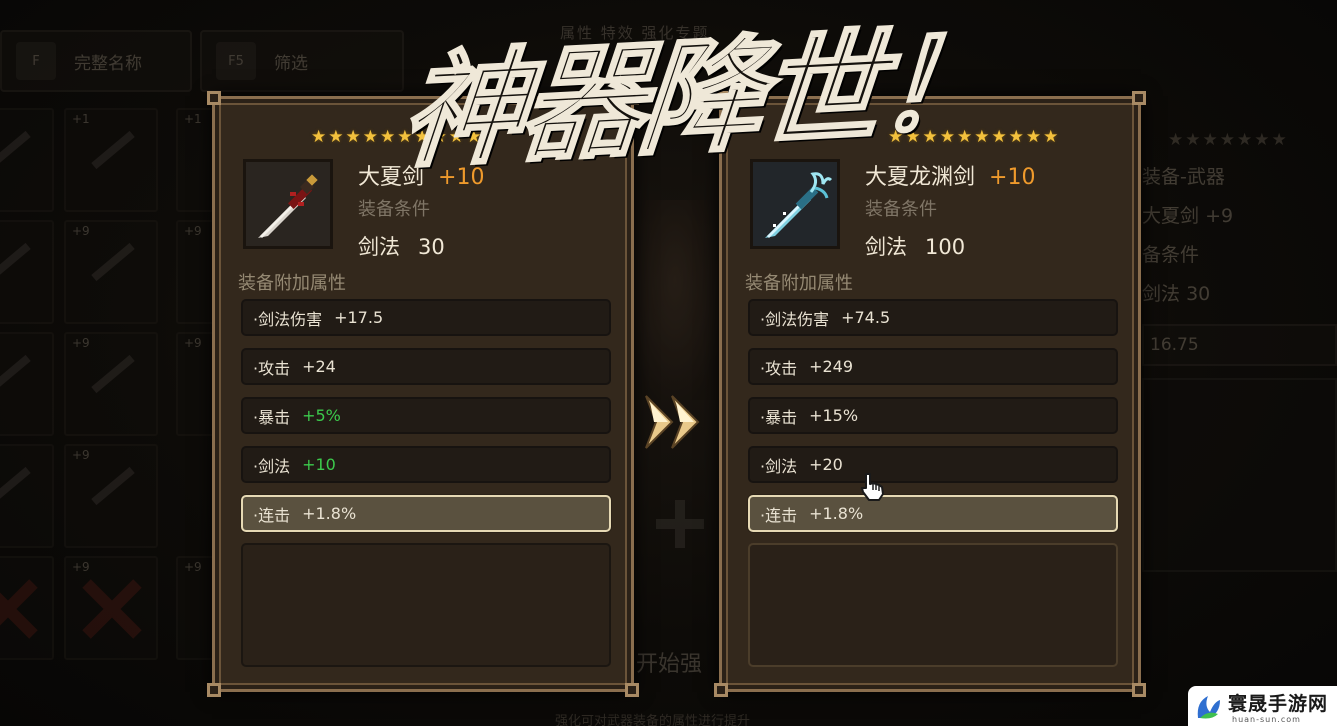 The width and height of the screenshot is (1337, 726). What do you see at coordinates (1228, 140) in the screenshot?
I see `background-stars: ★★★★★★★` at bounding box center [1228, 140].